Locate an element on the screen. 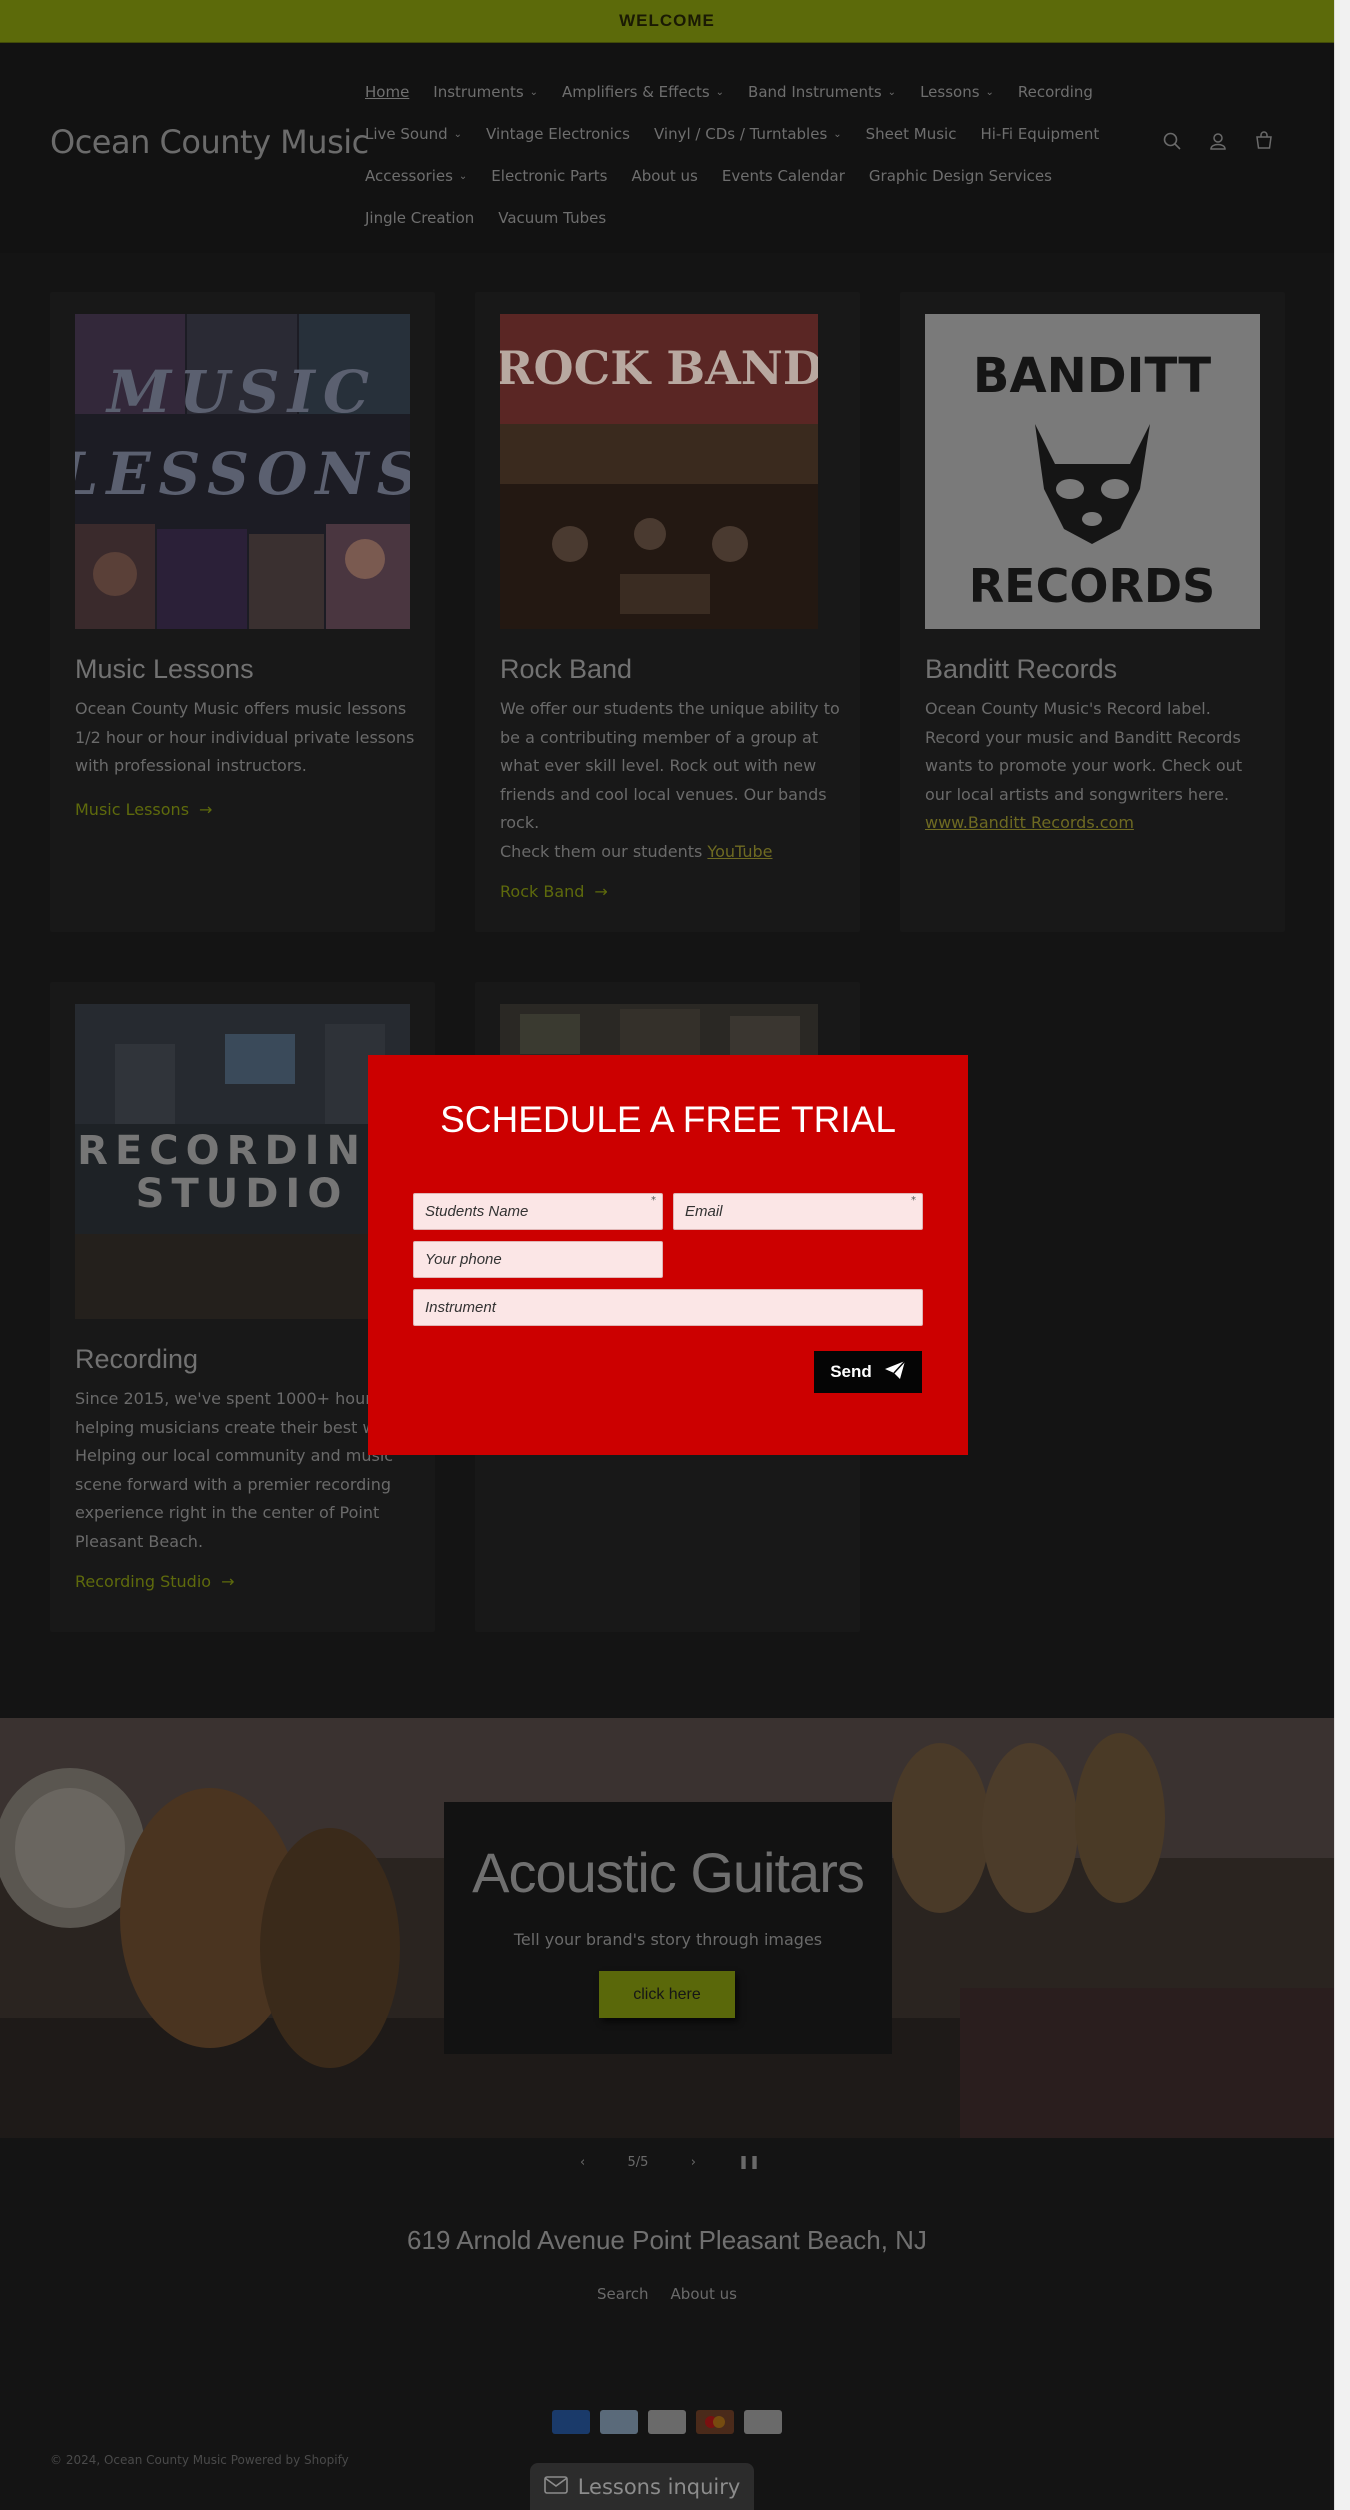 Image resolution: width=1350 pixels, height=2510 pixels. nav-item-label: Jingle Creation is located at coordinates (420, 218).